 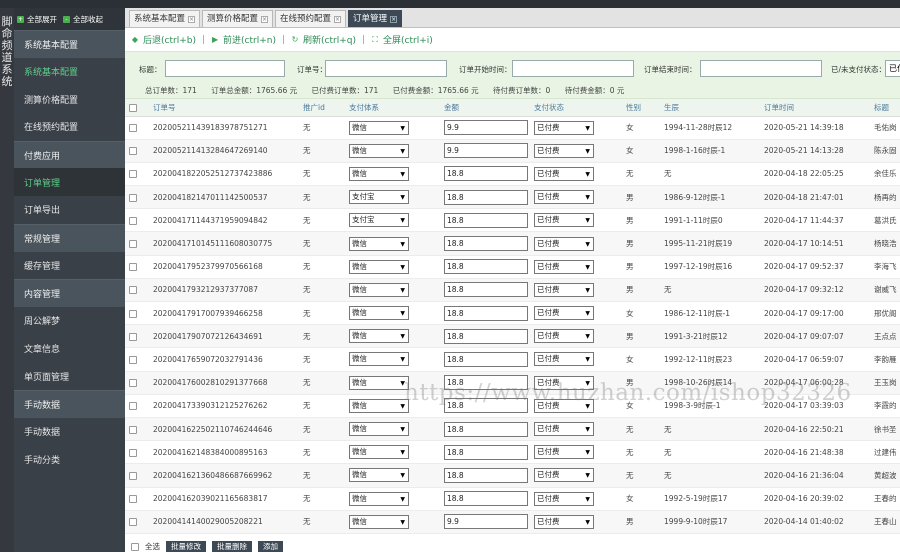 What do you see at coordinates (885, 108) in the screenshot?
I see `column-header: 标题` at bounding box center [885, 108].